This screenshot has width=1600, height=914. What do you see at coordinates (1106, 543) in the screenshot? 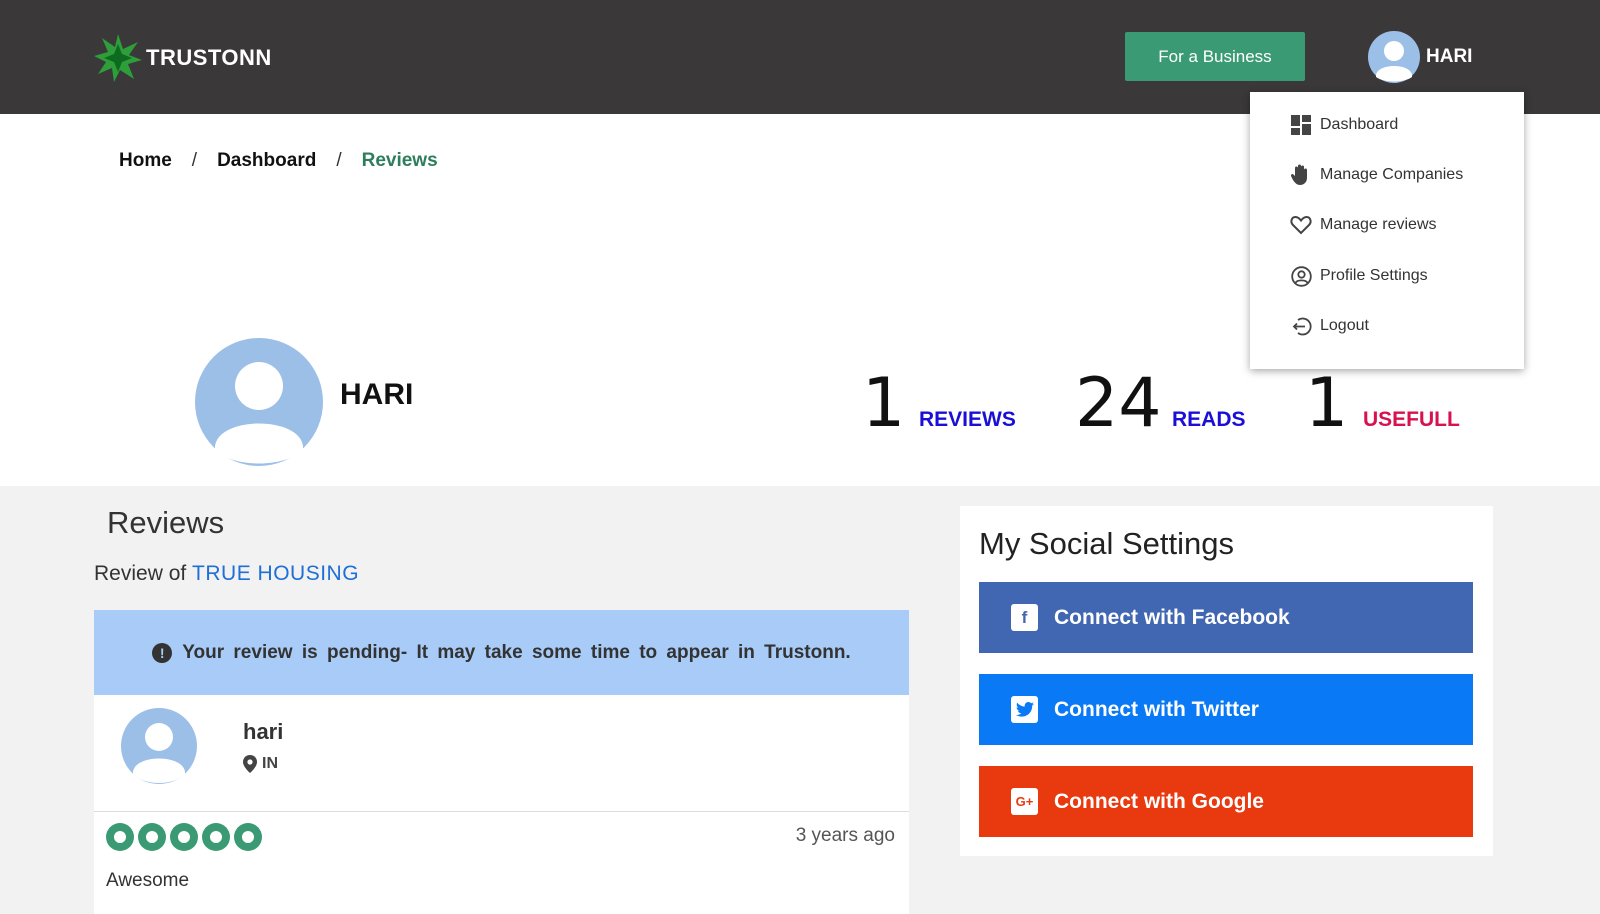
I see `social-settings-title: My Social Settings` at bounding box center [1106, 543].